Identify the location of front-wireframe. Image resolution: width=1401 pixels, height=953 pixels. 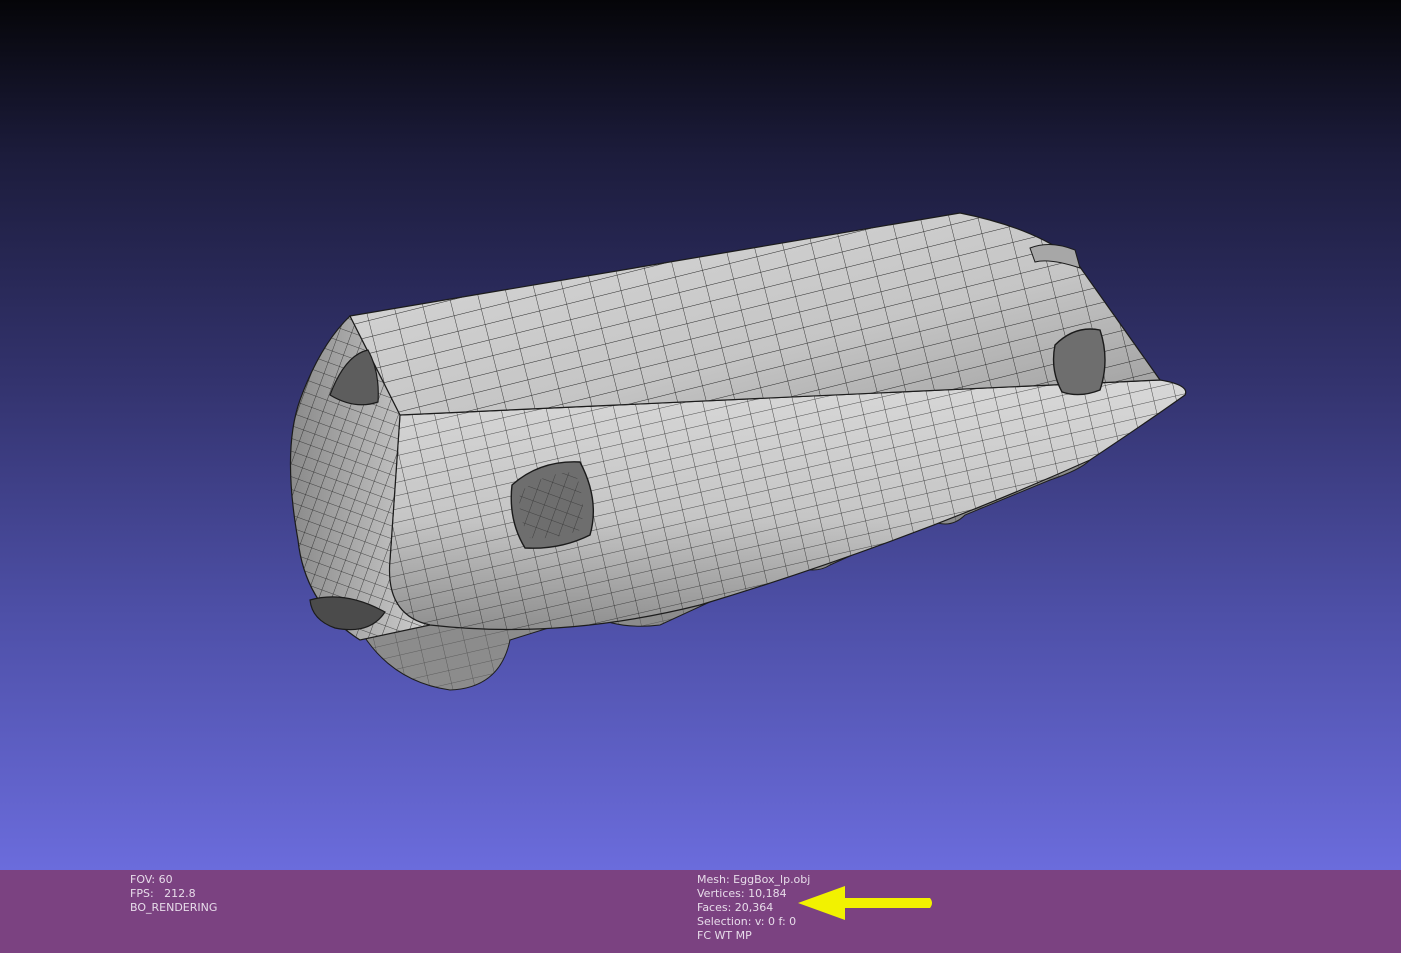
(787, 505).